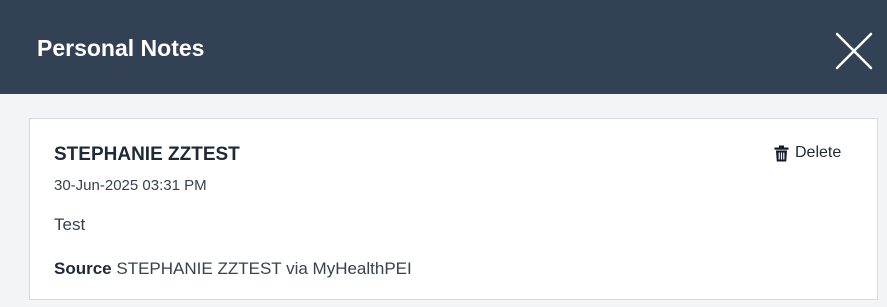 The height and width of the screenshot is (307, 887). I want to click on close-icon, so click(854, 51).